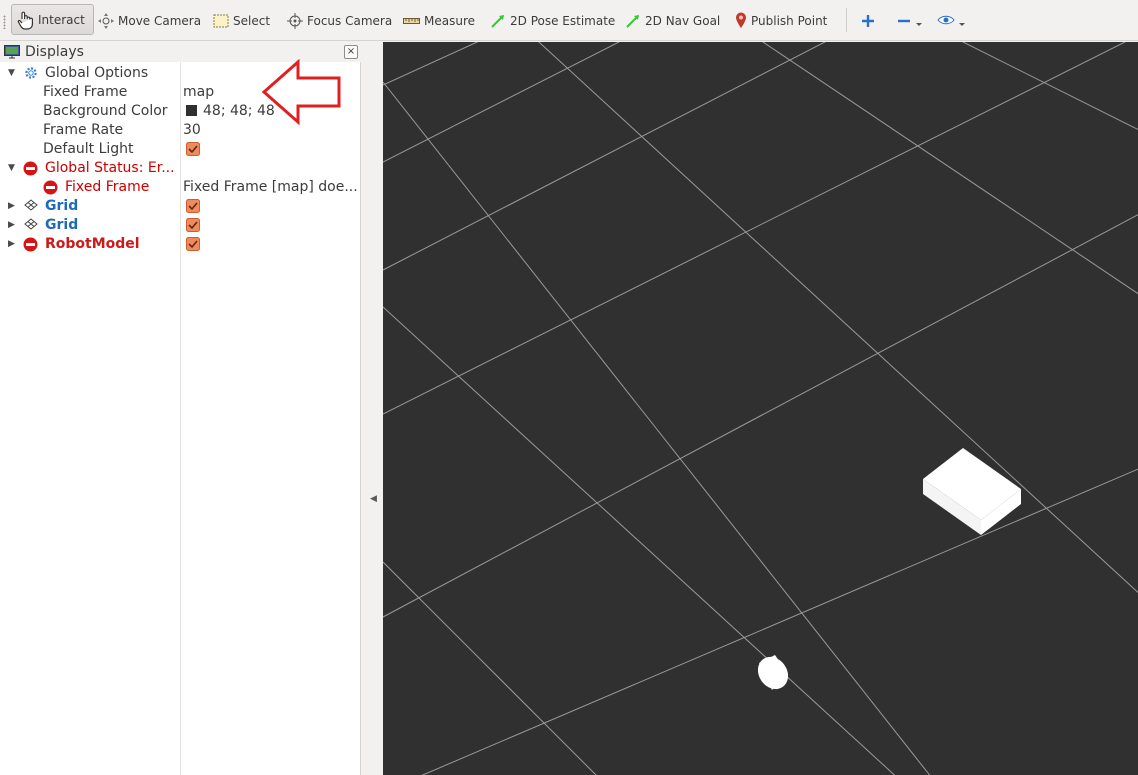  I want to click on toolbar-grip, so click(4, 22).